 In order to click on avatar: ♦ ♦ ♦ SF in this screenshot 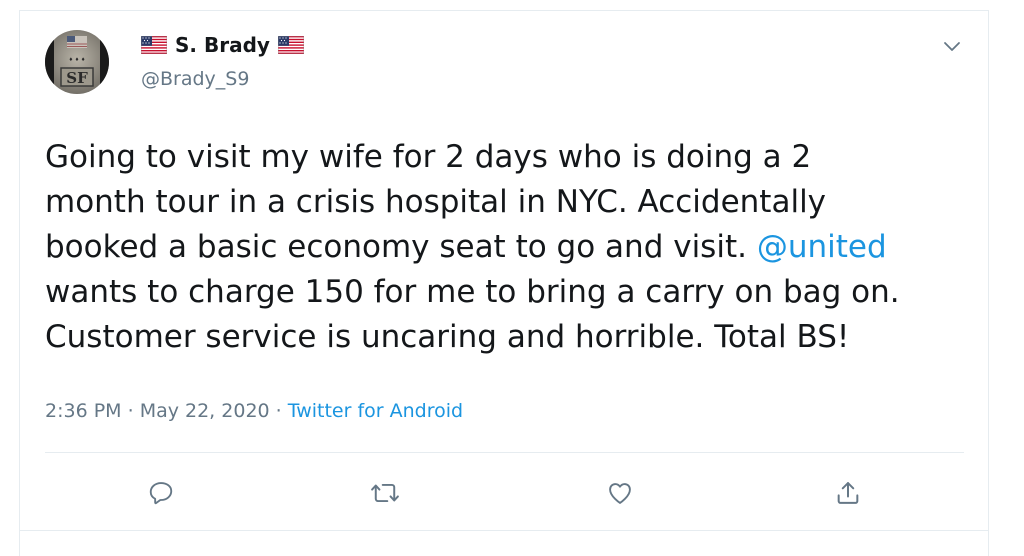, I will do `click(77, 62)`.